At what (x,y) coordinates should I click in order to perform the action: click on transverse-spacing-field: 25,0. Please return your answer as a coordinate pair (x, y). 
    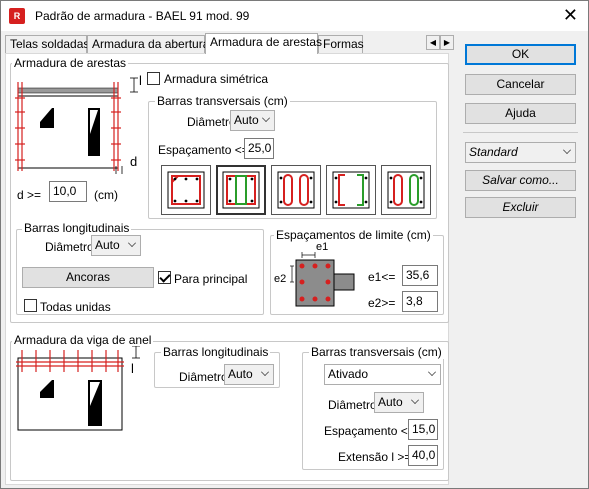
    Looking at the image, I should click on (259, 148).